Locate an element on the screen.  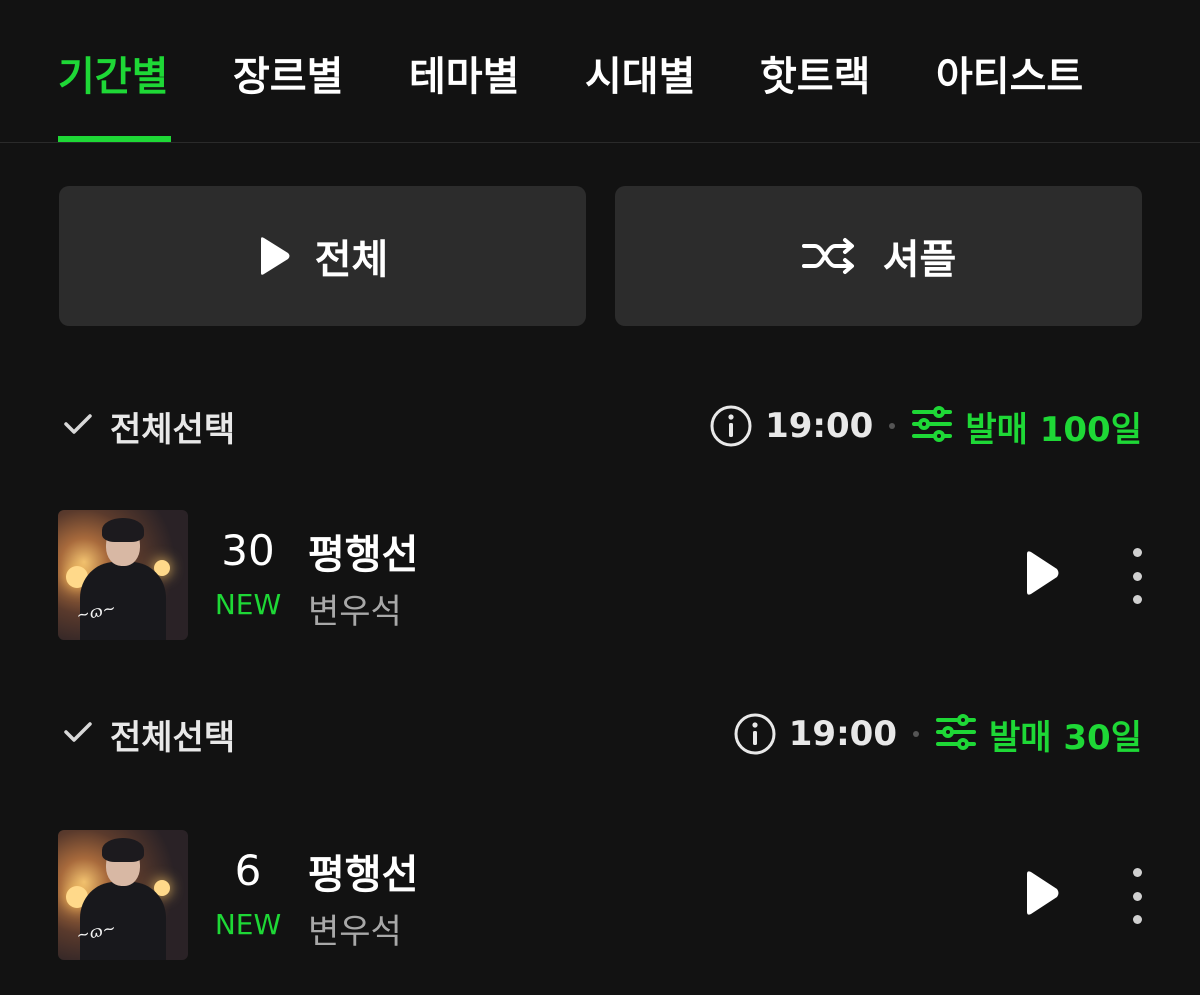
shuffle-icon is located at coordinates (830, 256).